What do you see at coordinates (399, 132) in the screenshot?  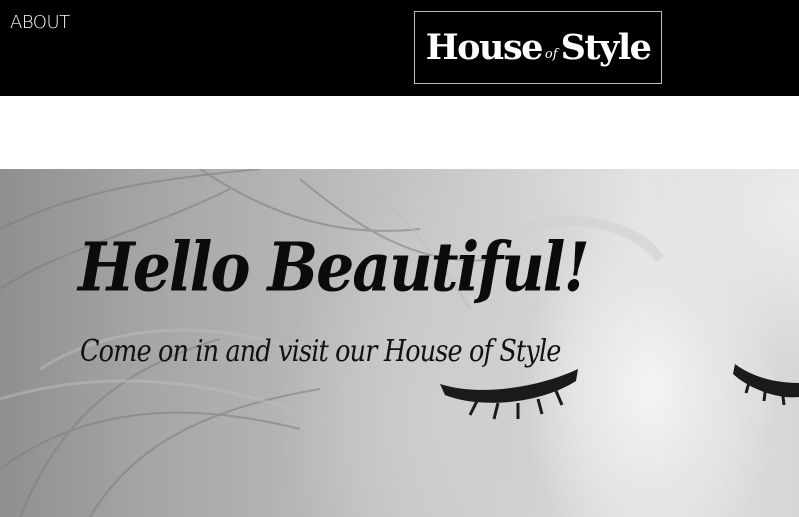 I see `header-spacer` at bounding box center [399, 132].